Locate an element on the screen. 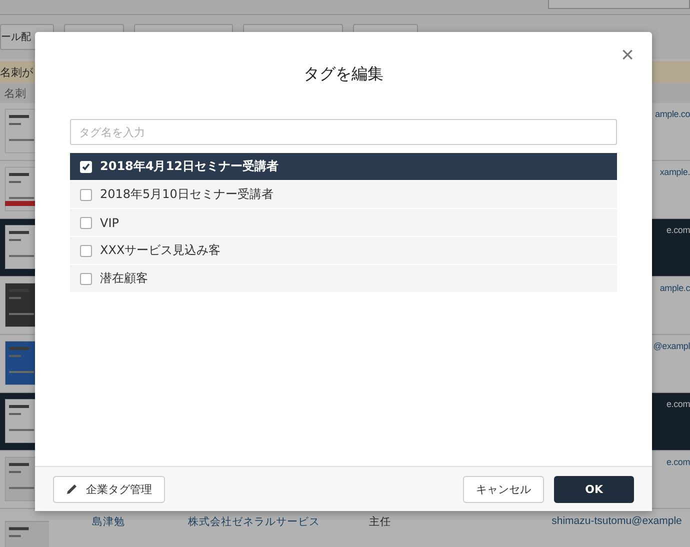 This screenshot has height=547, width=690. email-link: xample. is located at coordinates (675, 172).